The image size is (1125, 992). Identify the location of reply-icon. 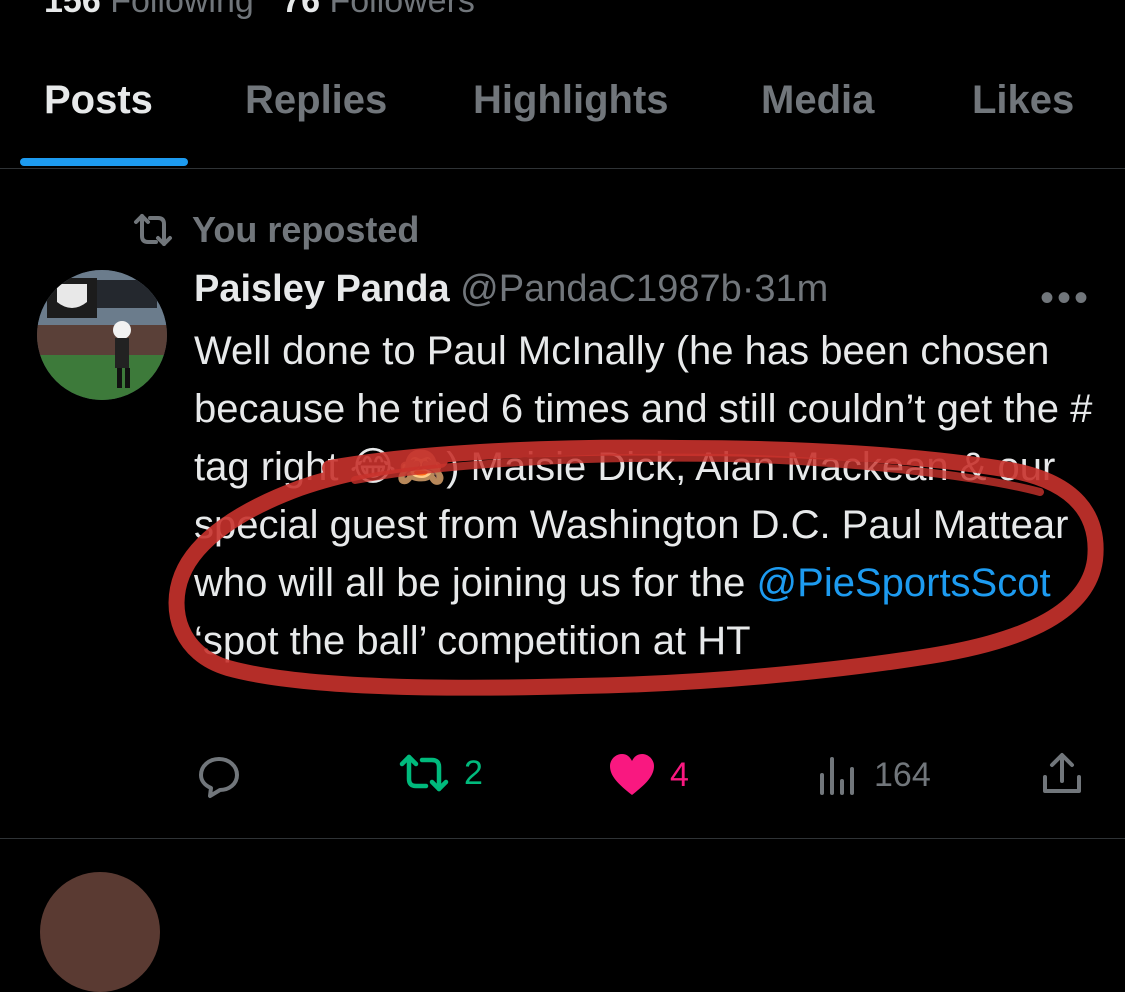
(219, 777).